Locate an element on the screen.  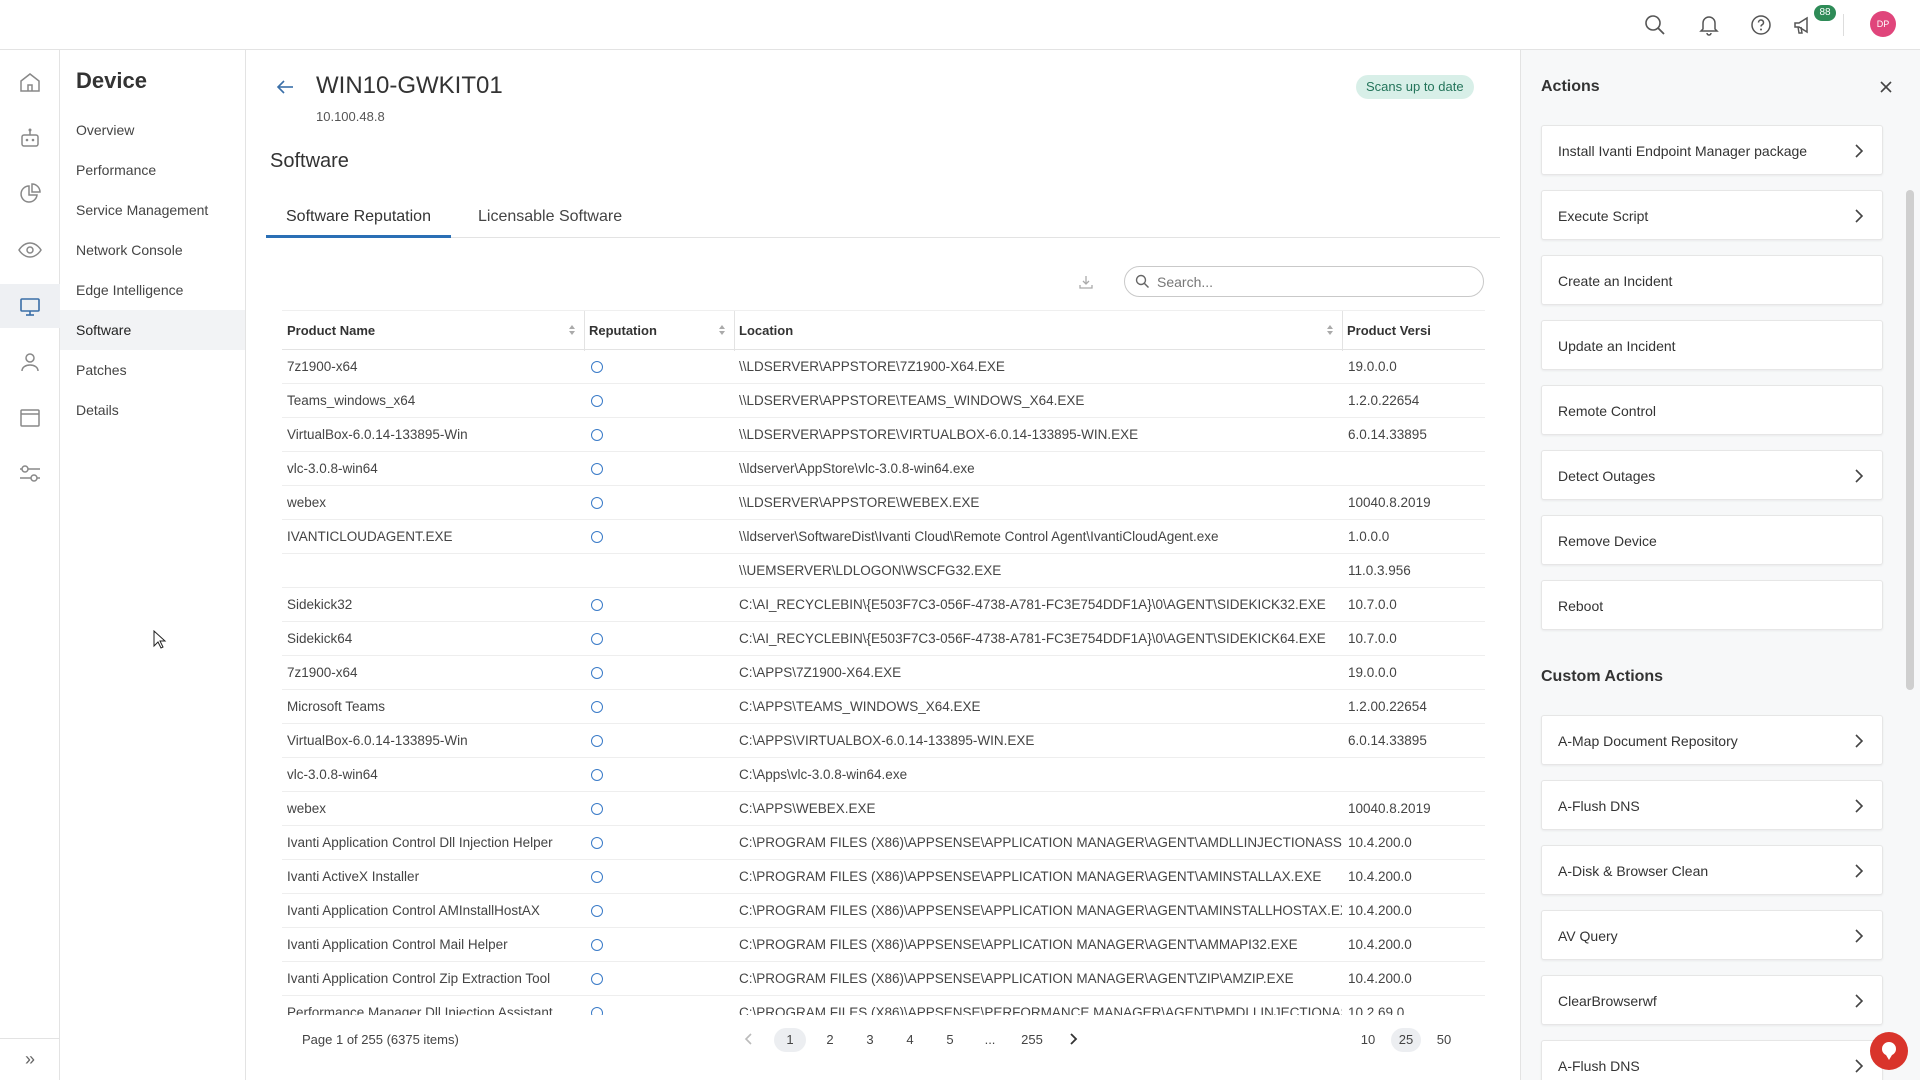
page-size-25: 25 is located at coordinates (1406, 1040).